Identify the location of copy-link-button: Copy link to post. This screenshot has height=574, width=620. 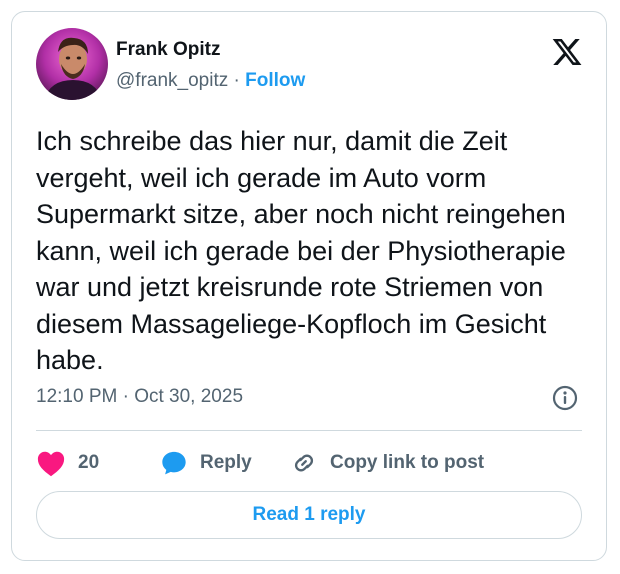
(387, 463).